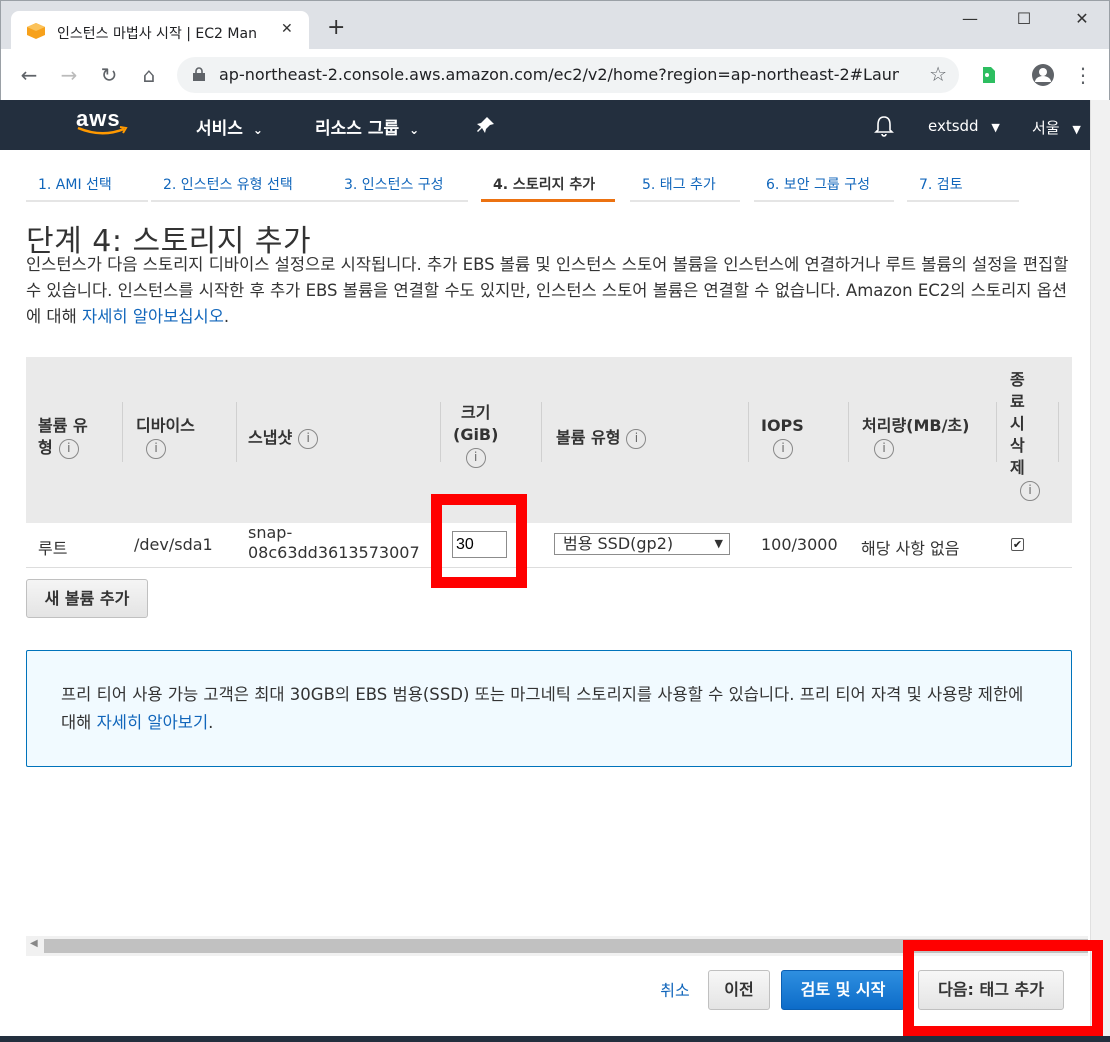 The image size is (1110, 1042). Describe the element at coordinates (915, 437) in the screenshot. I see `header-throughput: 처리량(MB/초) i` at that location.